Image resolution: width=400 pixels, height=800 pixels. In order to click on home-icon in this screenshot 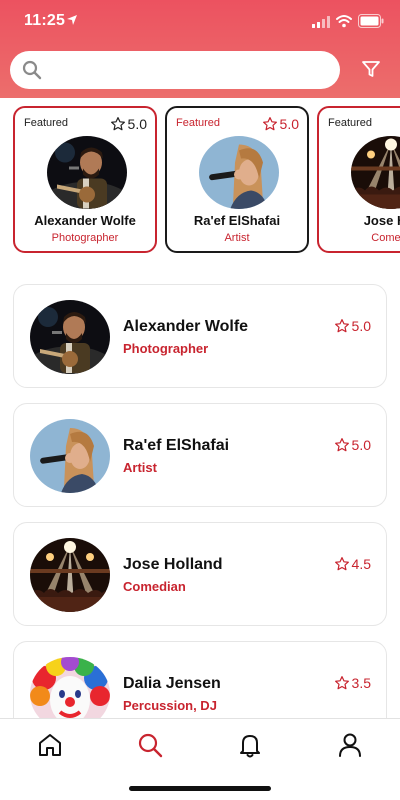, I will do `click(50, 745)`.